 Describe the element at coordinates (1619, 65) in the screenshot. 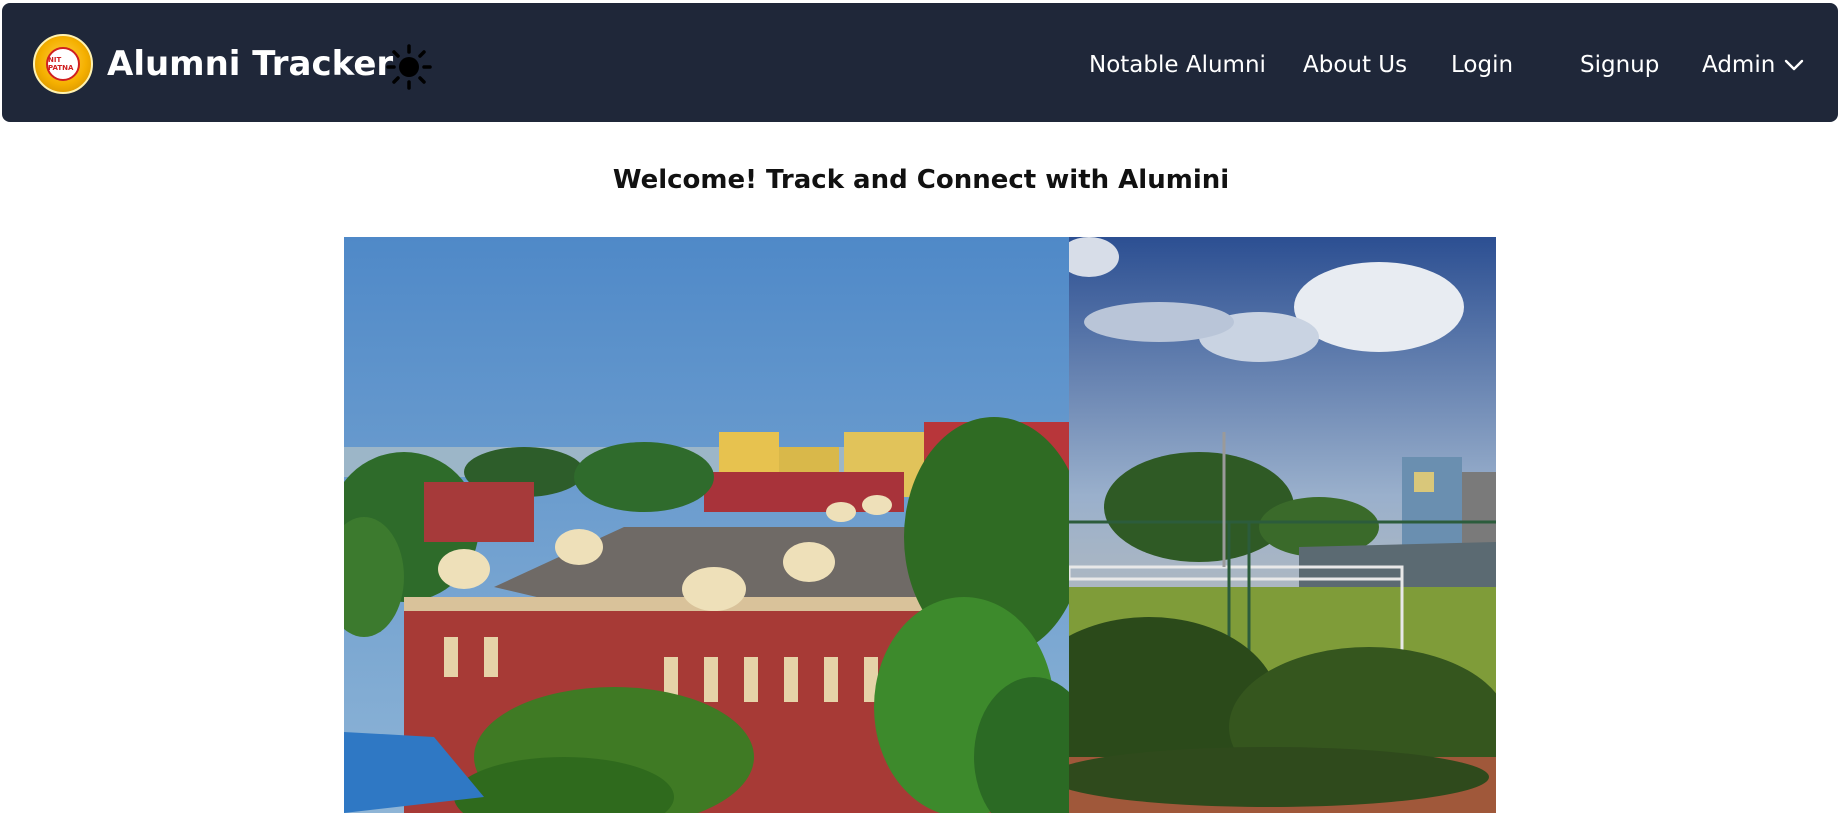

I see `nav-signup: Signup` at that location.